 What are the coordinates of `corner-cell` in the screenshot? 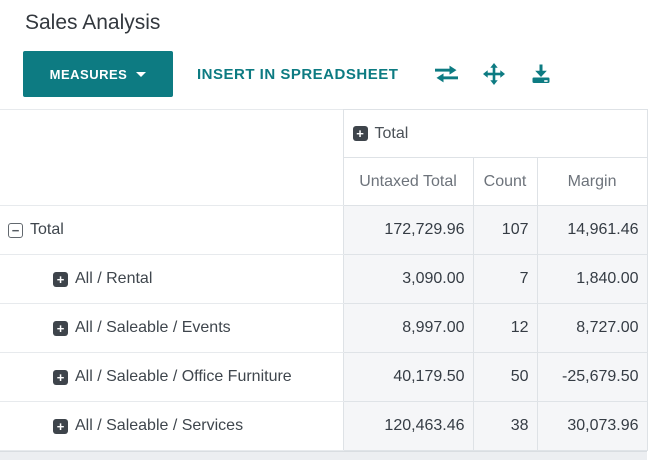 It's located at (172, 157).